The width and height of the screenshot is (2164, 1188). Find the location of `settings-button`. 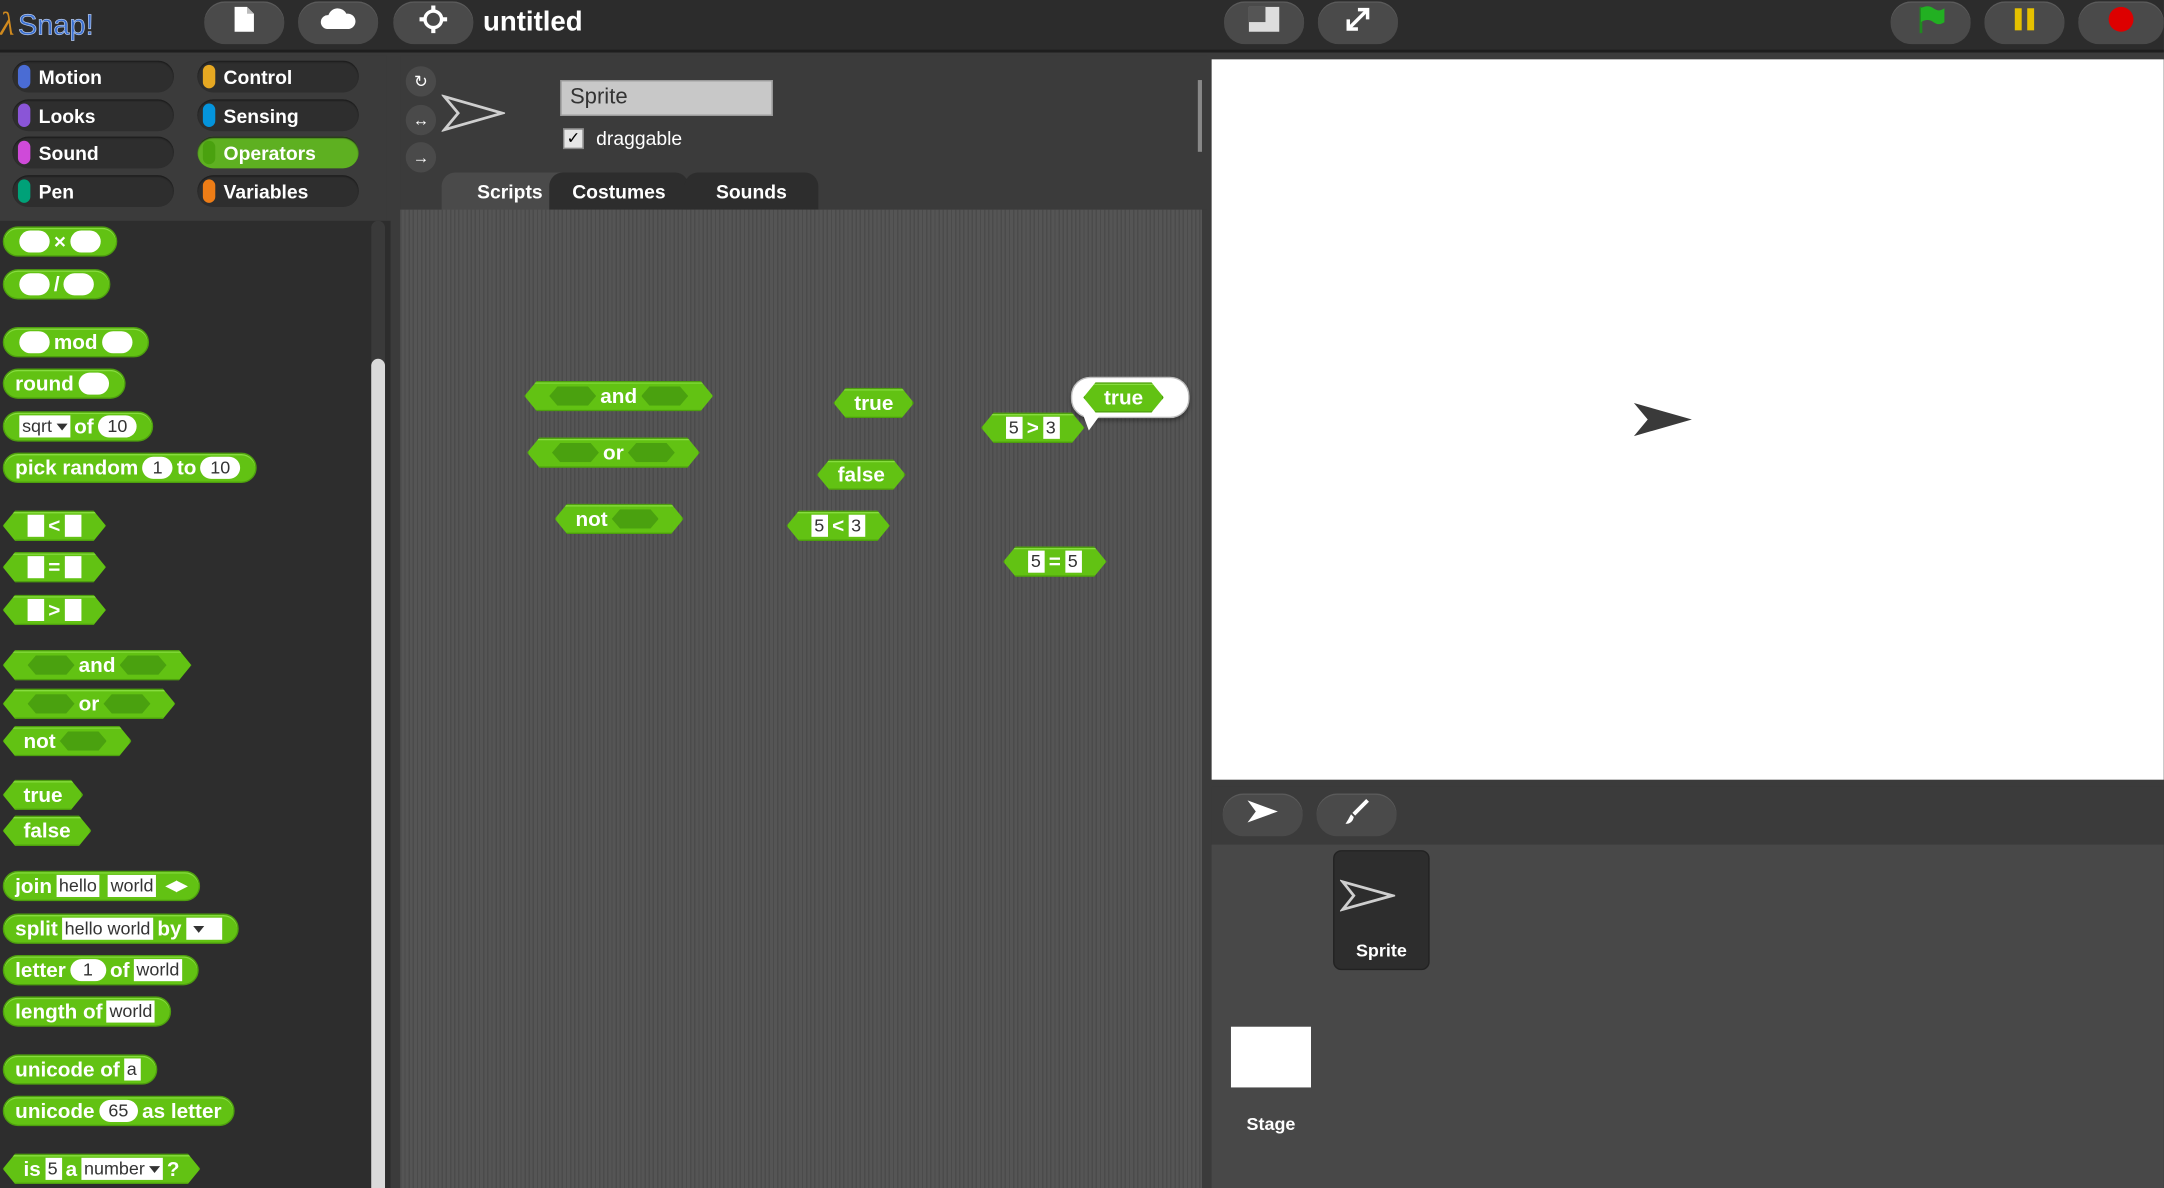

settings-button is located at coordinates (433, 23).